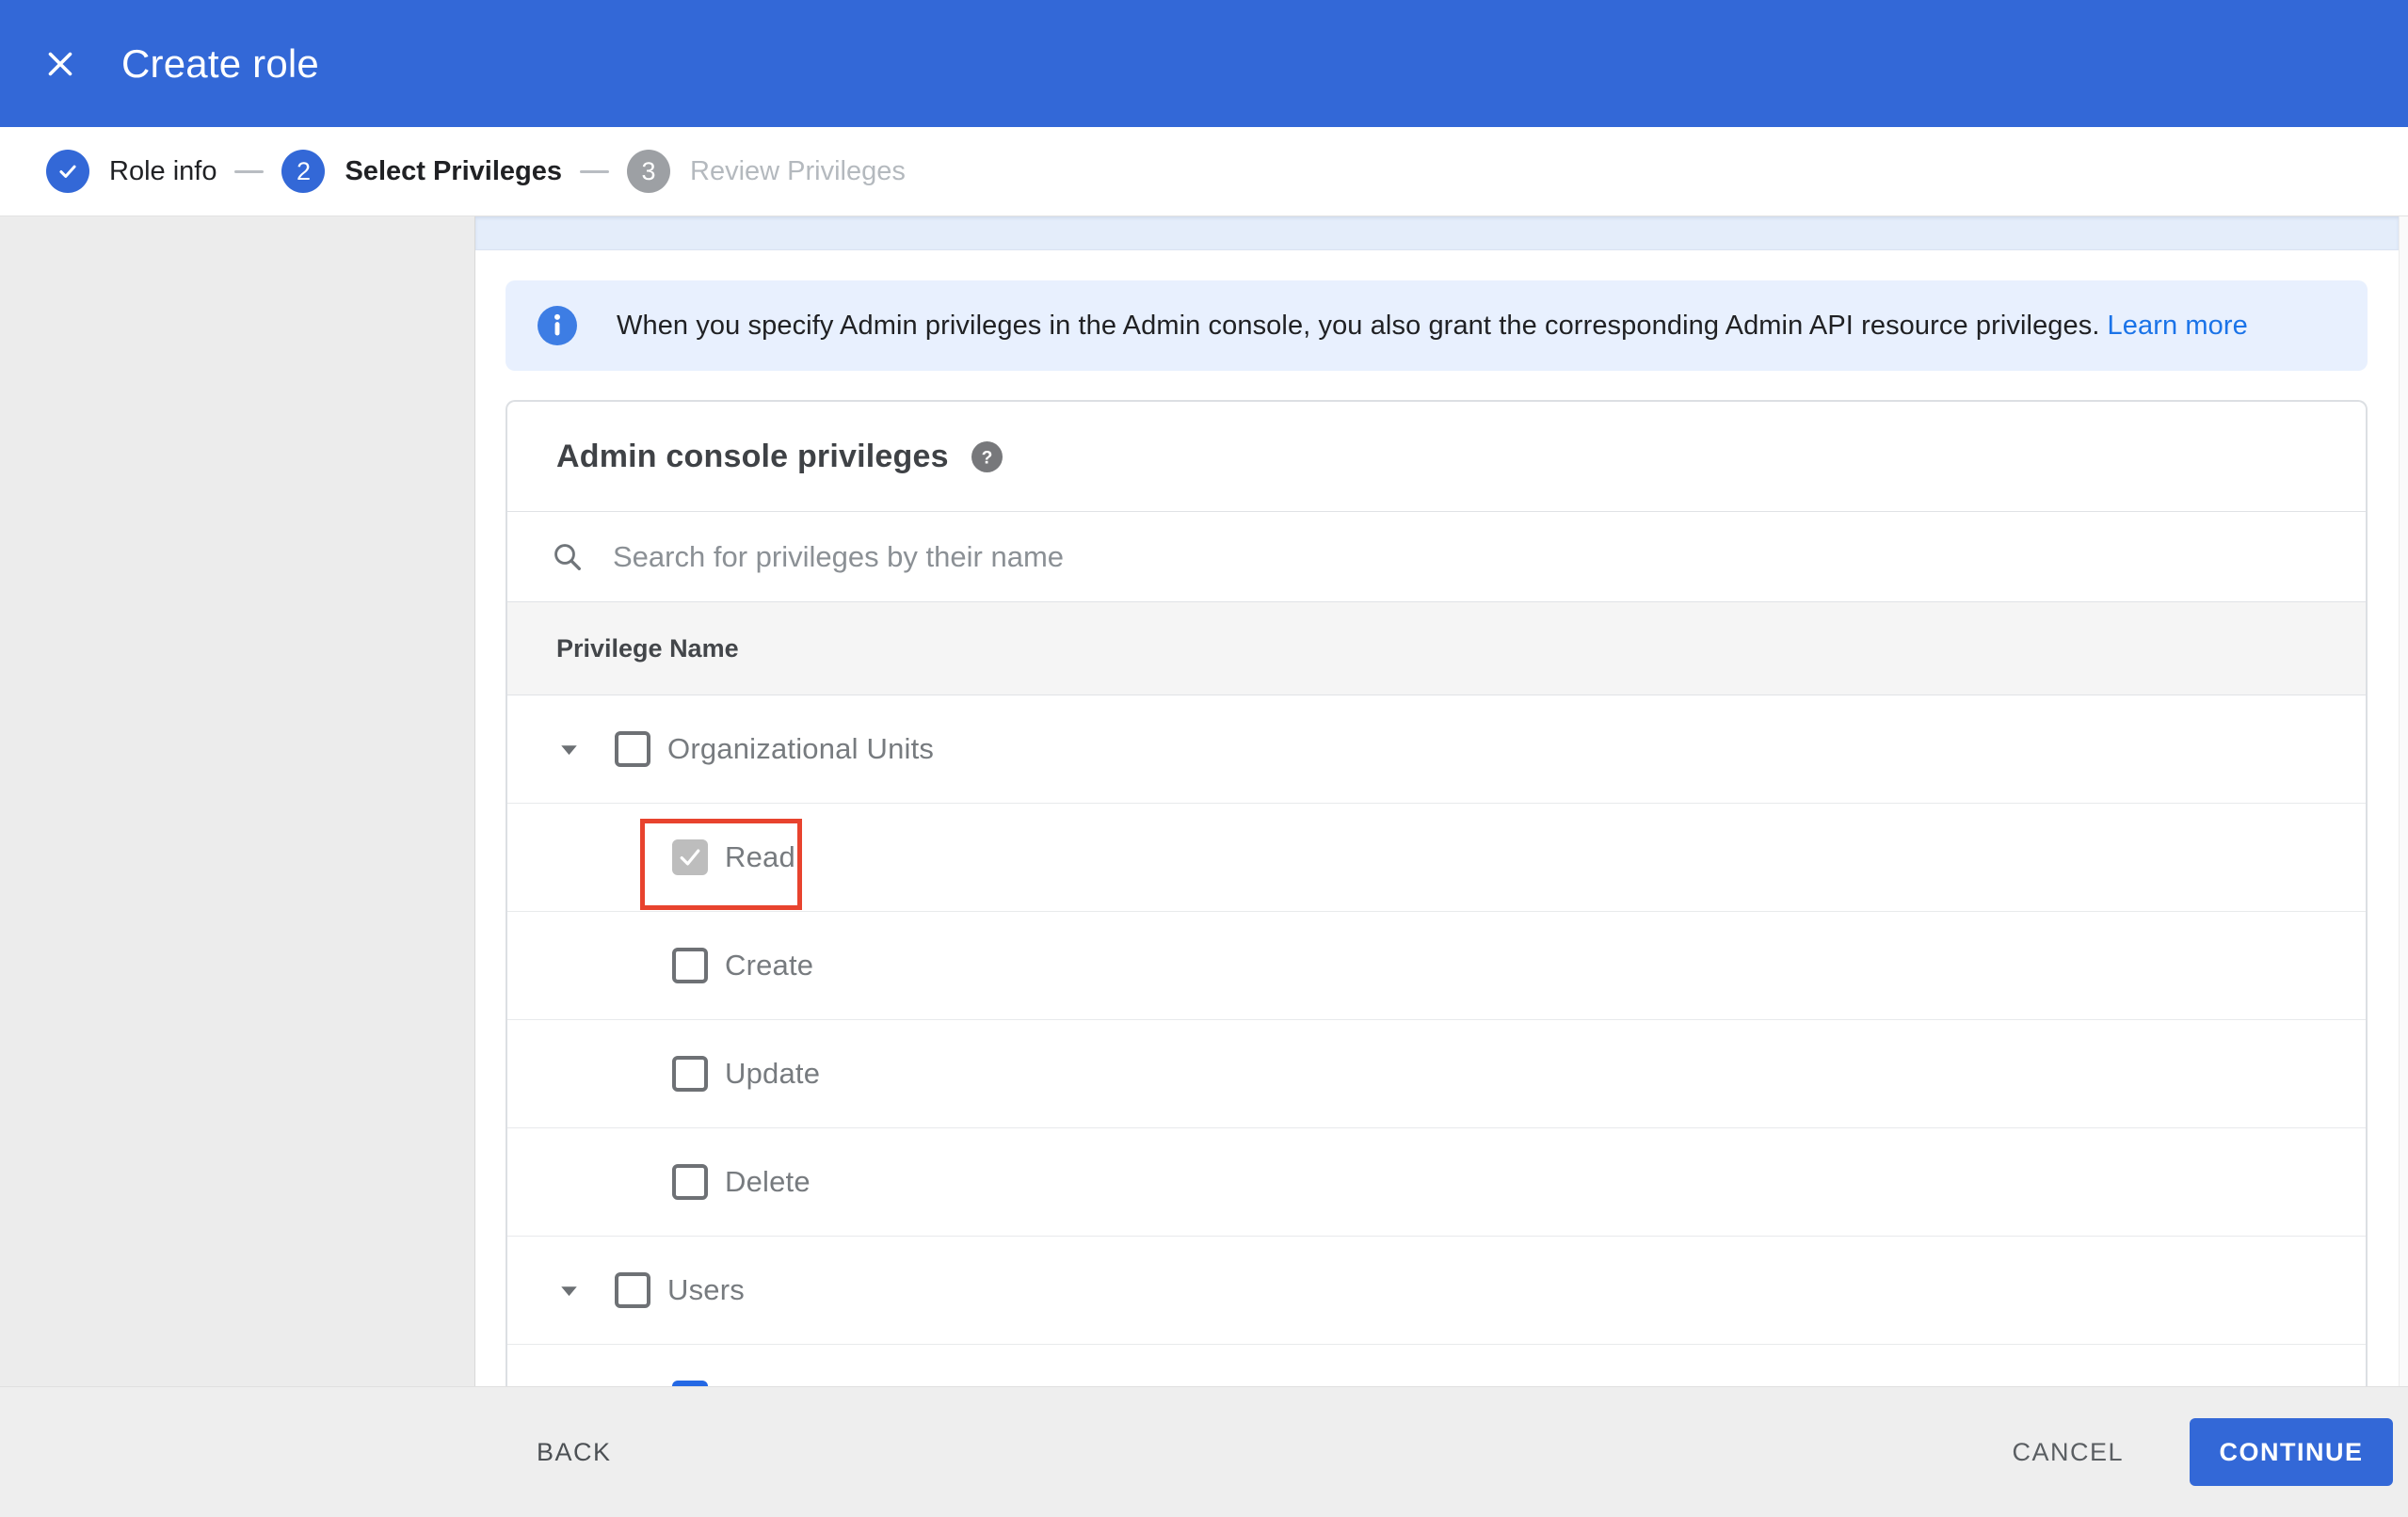  What do you see at coordinates (801, 748) in the screenshot?
I see `row-label: Organizational Units` at bounding box center [801, 748].